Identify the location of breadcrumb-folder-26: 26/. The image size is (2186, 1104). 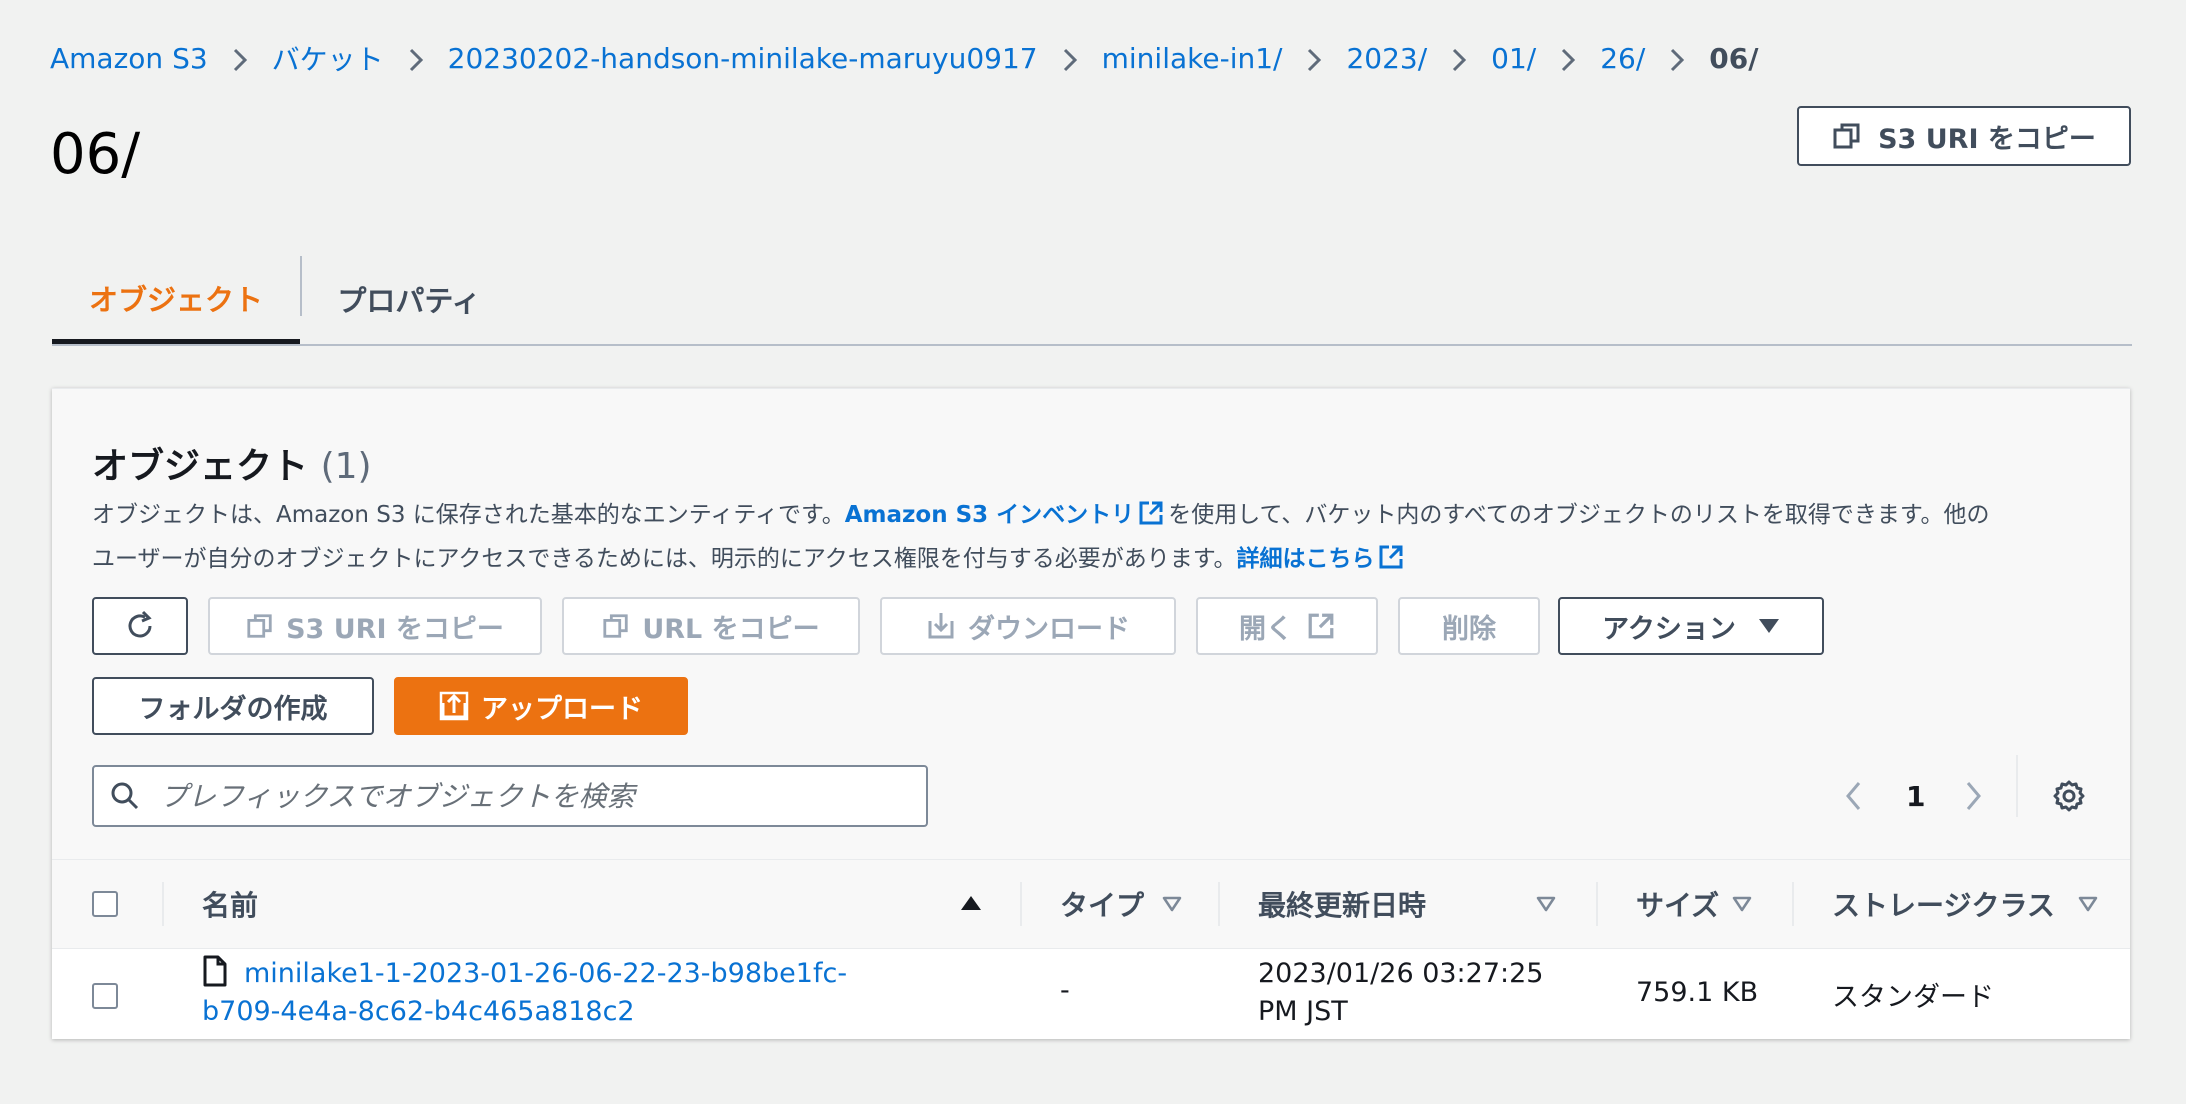
(1622, 58).